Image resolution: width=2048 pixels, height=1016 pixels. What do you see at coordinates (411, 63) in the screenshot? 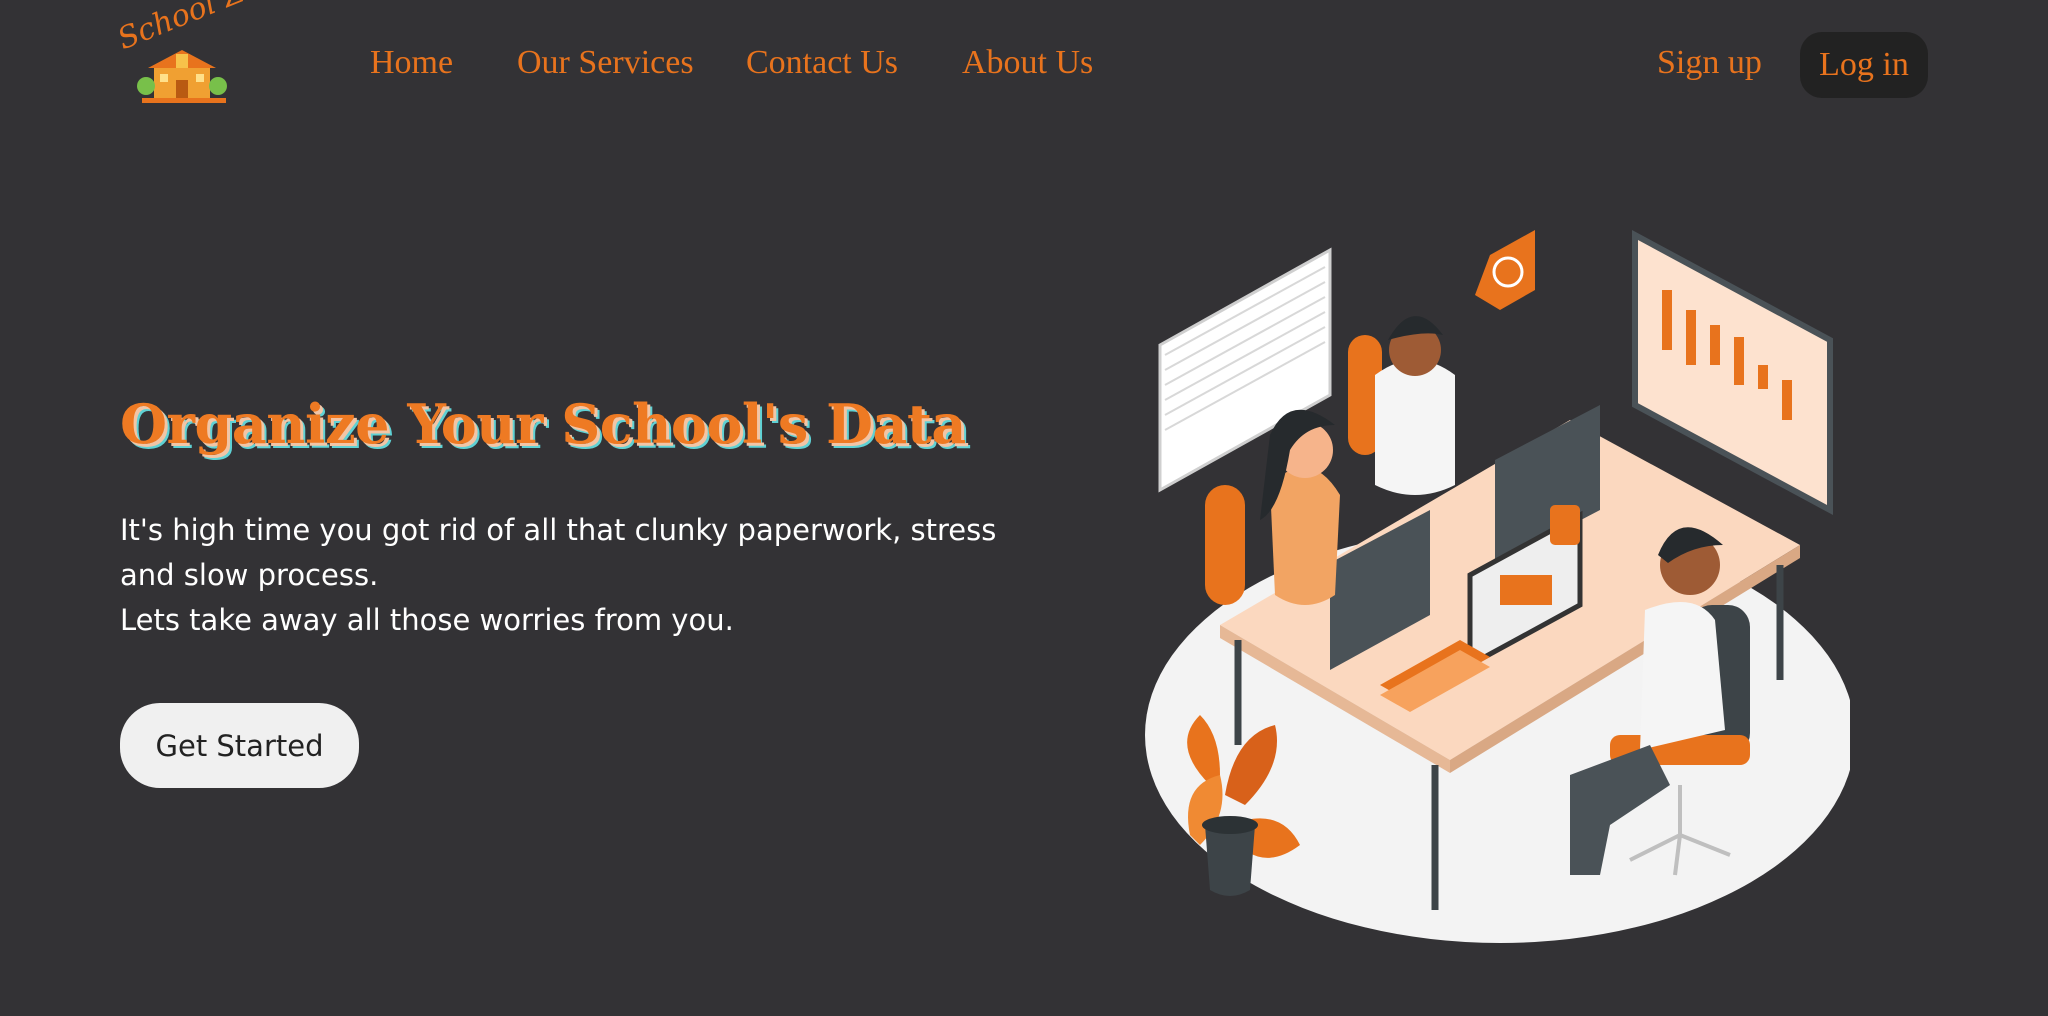
I see `nav-home-link: Home` at bounding box center [411, 63].